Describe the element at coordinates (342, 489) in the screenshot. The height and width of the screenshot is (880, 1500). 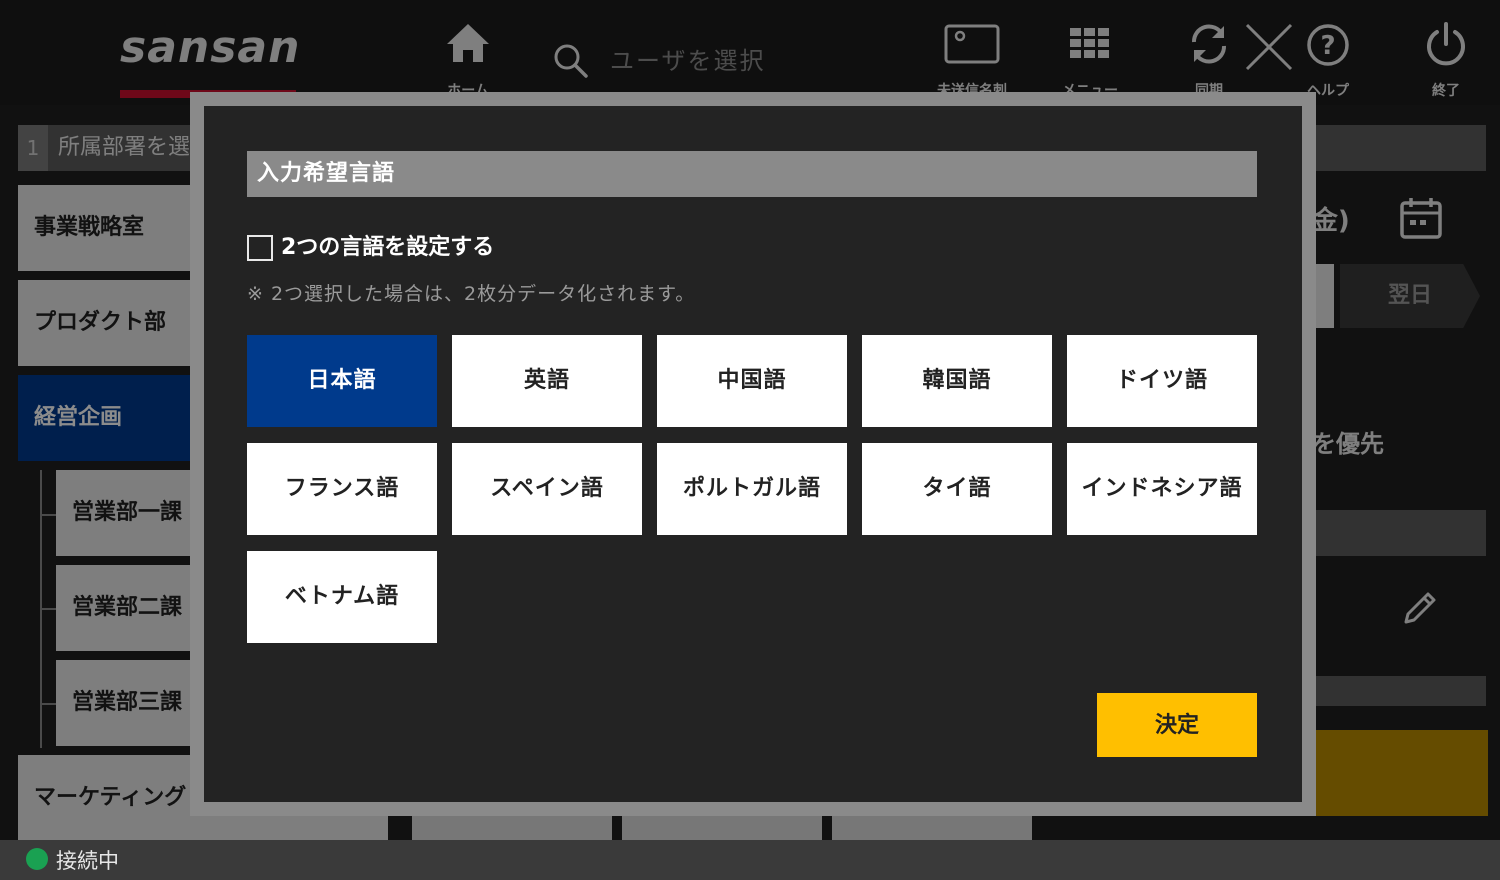
I see `language-option-french: フランス語` at that location.